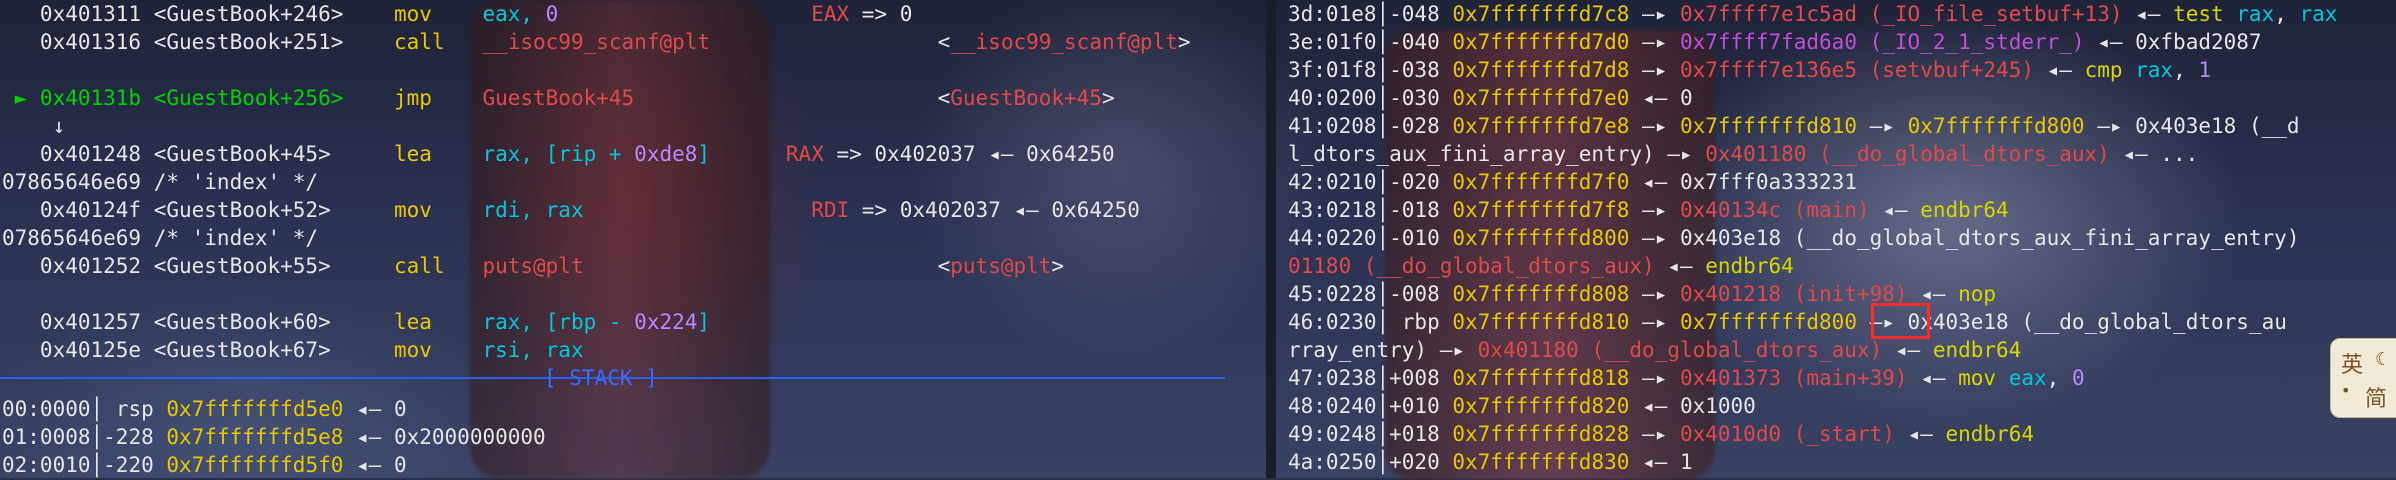  What do you see at coordinates (438, 322) in the screenshot?
I see `left-line-segment: lea` at bounding box center [438, 322].